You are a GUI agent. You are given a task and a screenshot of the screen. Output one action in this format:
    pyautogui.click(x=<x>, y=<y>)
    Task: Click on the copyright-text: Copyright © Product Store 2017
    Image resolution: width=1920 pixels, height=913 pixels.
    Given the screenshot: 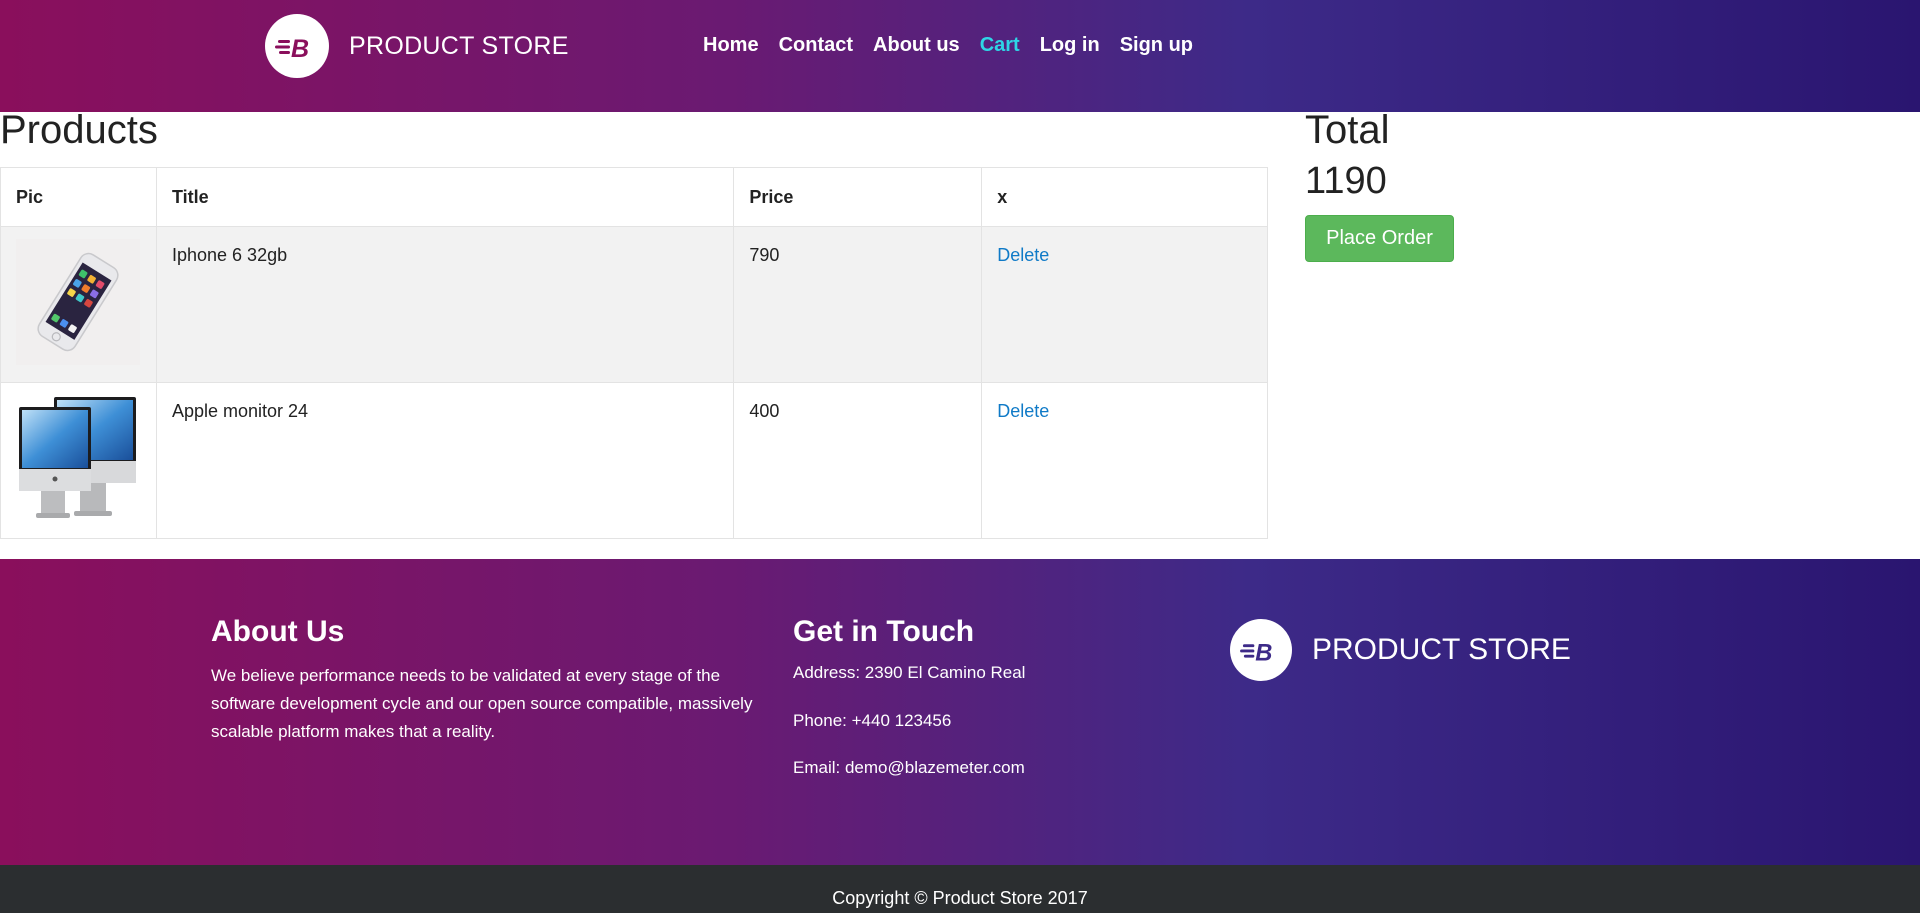 What is the action you would take?
    pyautogui.click(x=960, y=898)
    